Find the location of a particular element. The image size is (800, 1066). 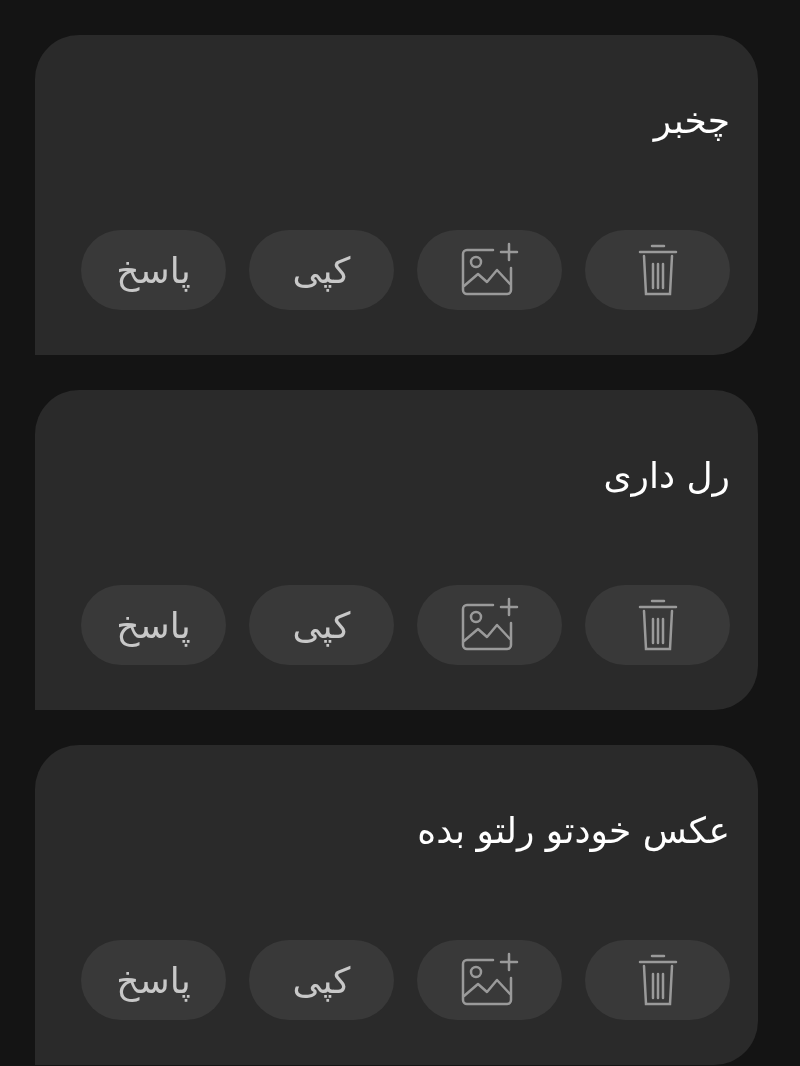

message-text: عکس خودتو رلتو بده is located at coordinates (573, 831).